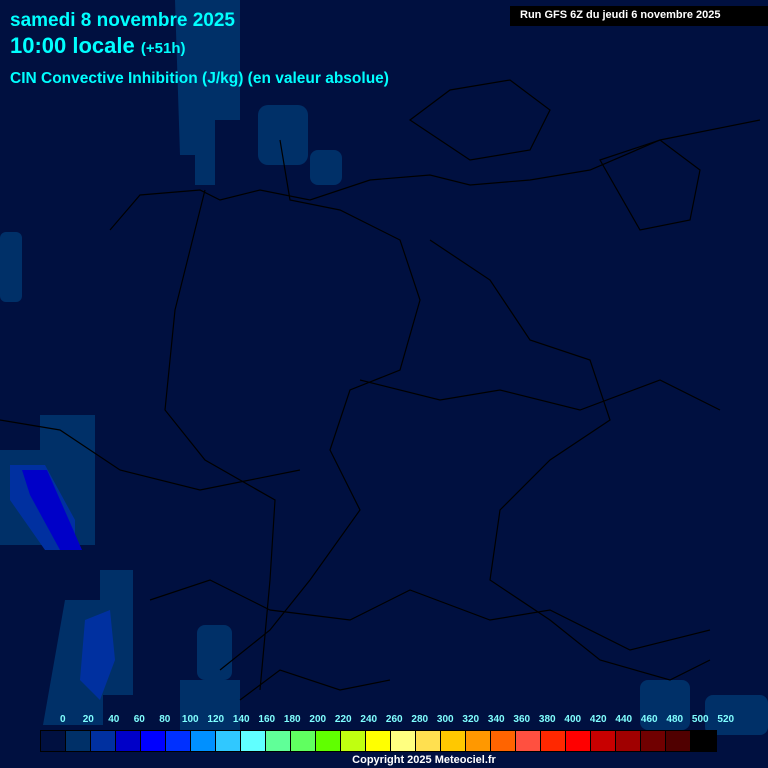  I want to click on legend-label: 340, so click(496, 719).